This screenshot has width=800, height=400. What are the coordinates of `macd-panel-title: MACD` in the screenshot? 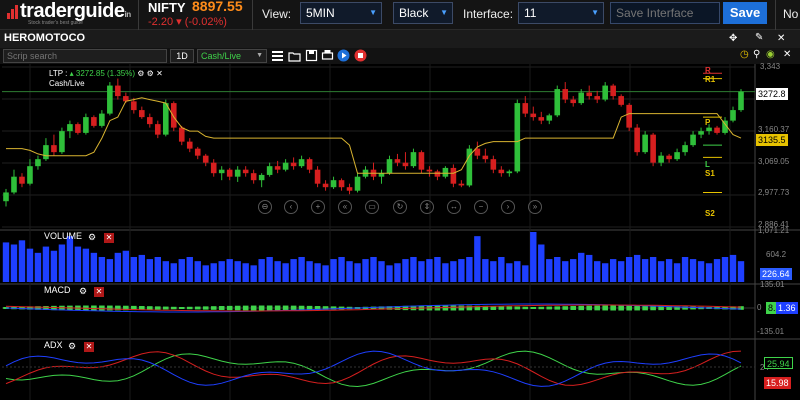 It's located at (57, 290).